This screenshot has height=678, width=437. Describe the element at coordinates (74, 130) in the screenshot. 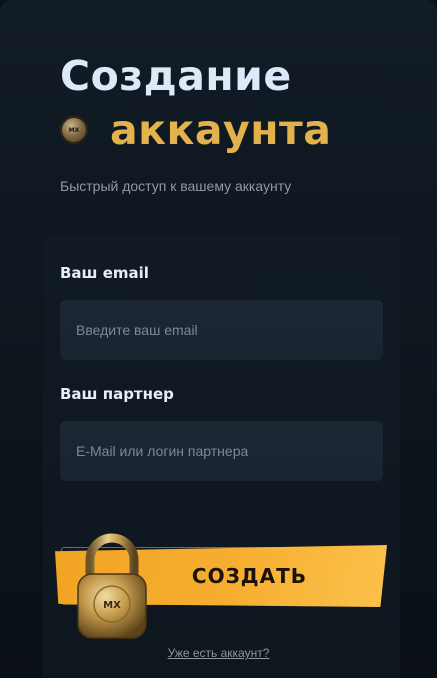

I see `coin-logo-icon: MX` at that location.